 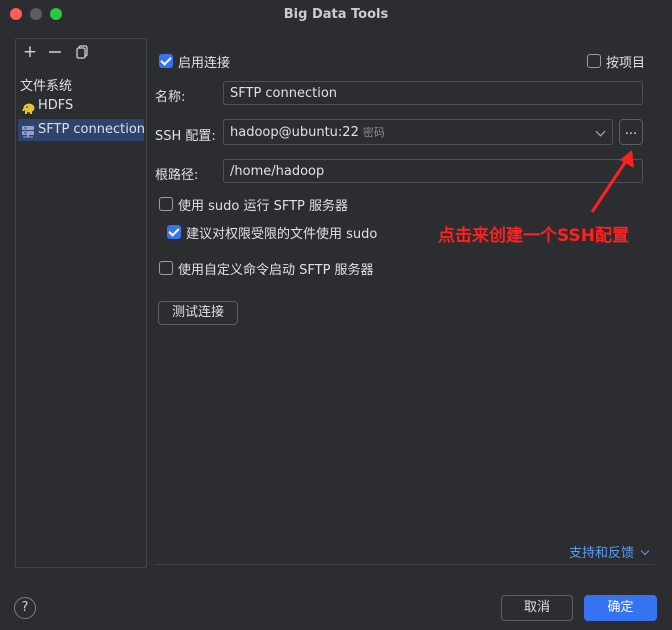 What do you see at coordinates (204, 63) in the screenshot?
I see `enable-connection-label: 启用连接` at bounding box center [204, 63].